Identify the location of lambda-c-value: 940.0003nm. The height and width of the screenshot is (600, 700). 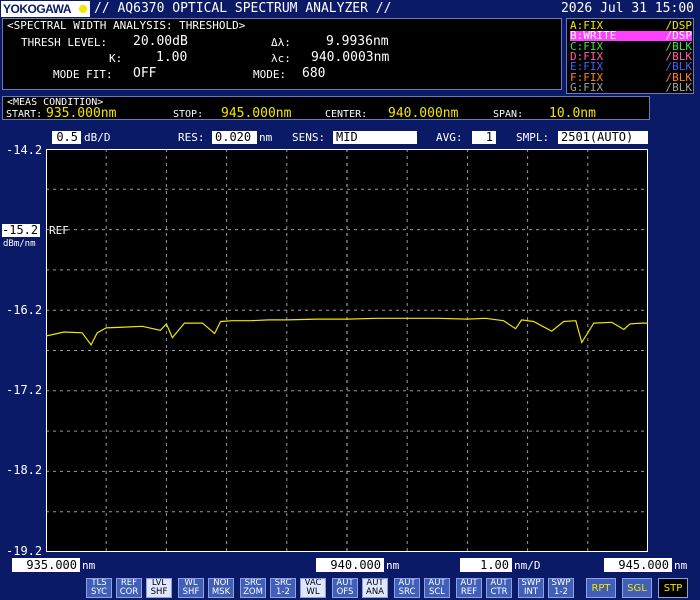
(350, 57).